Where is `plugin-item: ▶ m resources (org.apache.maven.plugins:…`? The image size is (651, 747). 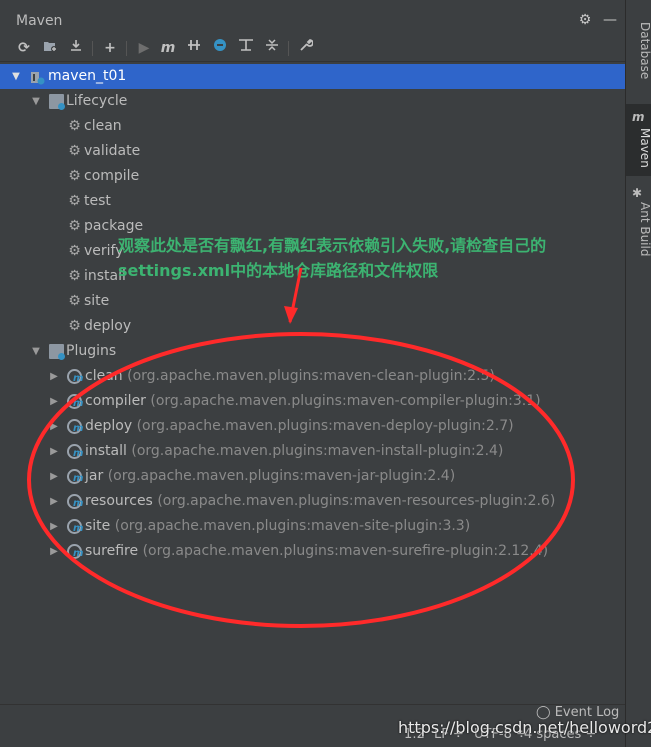
plugin-item: ▶ m resources (org.apache.maven.plugins:… is located at coordinates (312, 501).